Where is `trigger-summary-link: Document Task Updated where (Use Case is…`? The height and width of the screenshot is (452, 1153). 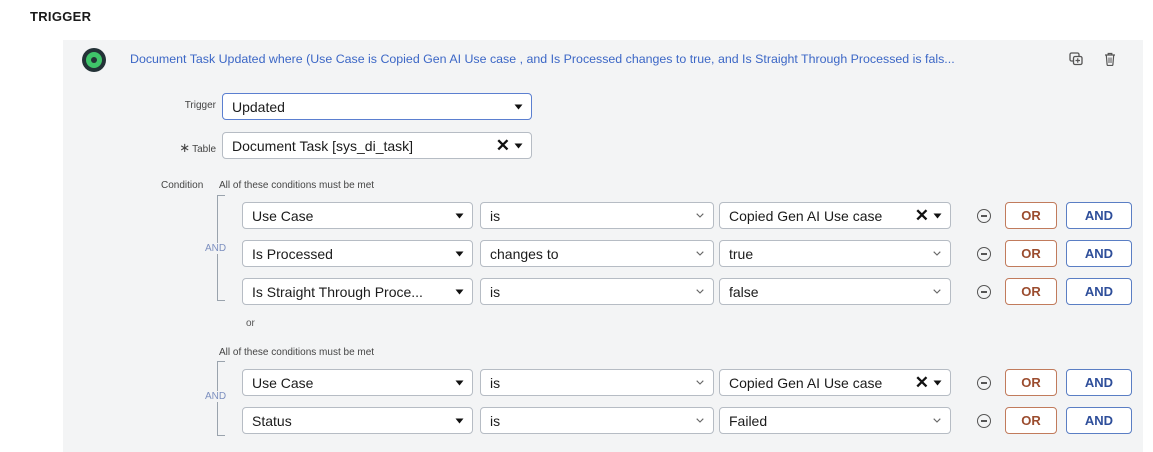 trigger-summary-link: Document Task Updated where (Use Case is… is located at coordinates (594, 59).